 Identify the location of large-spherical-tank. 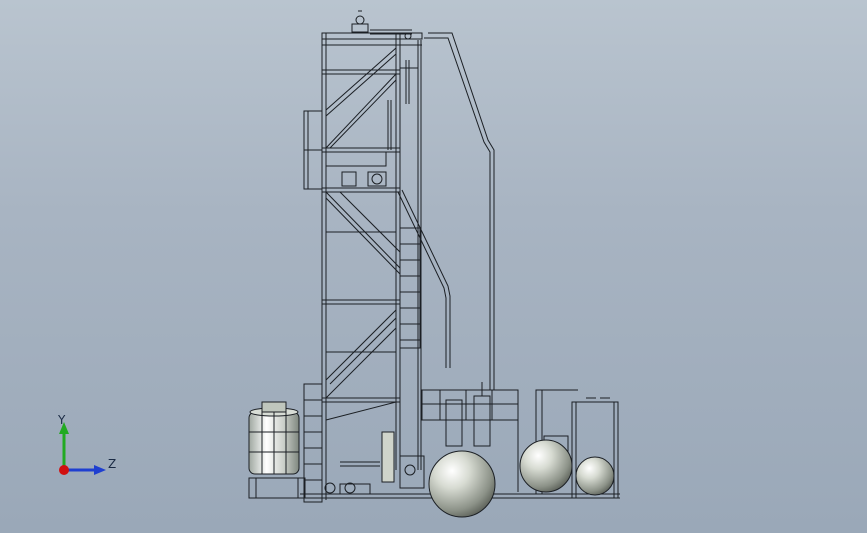
(462, 484).